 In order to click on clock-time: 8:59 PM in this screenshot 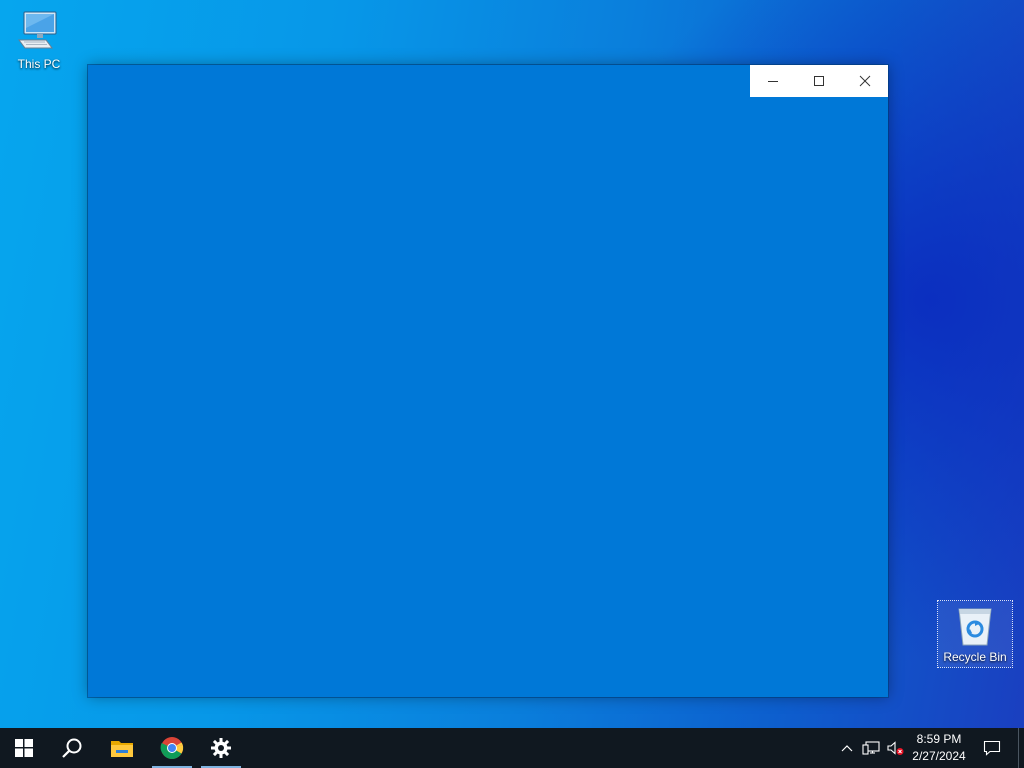, I will do `click(939, 739)`.